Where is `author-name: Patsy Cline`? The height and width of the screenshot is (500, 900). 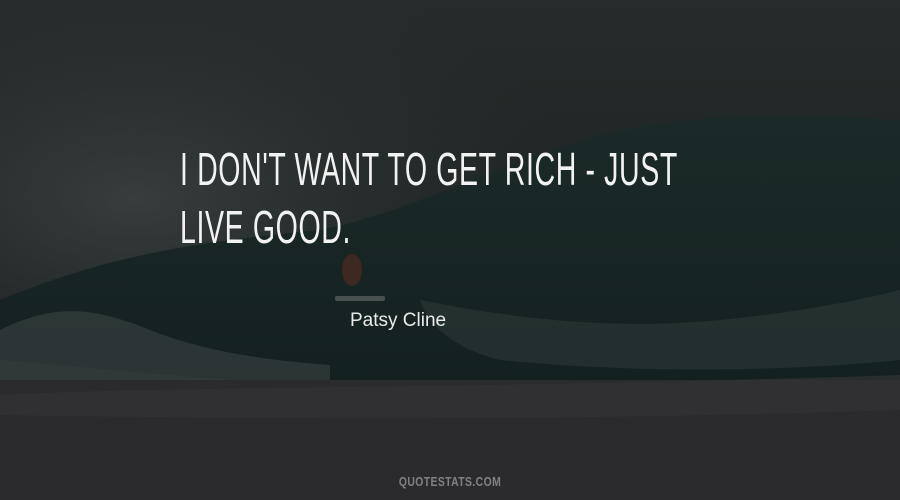 author-name: Patsy Cline is located at coordinates (398, 320).